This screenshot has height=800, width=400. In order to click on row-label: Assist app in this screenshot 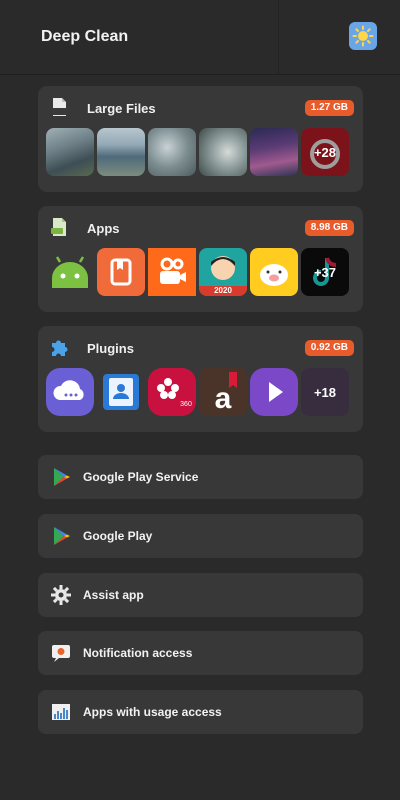, I will do `click(113, 595)`.